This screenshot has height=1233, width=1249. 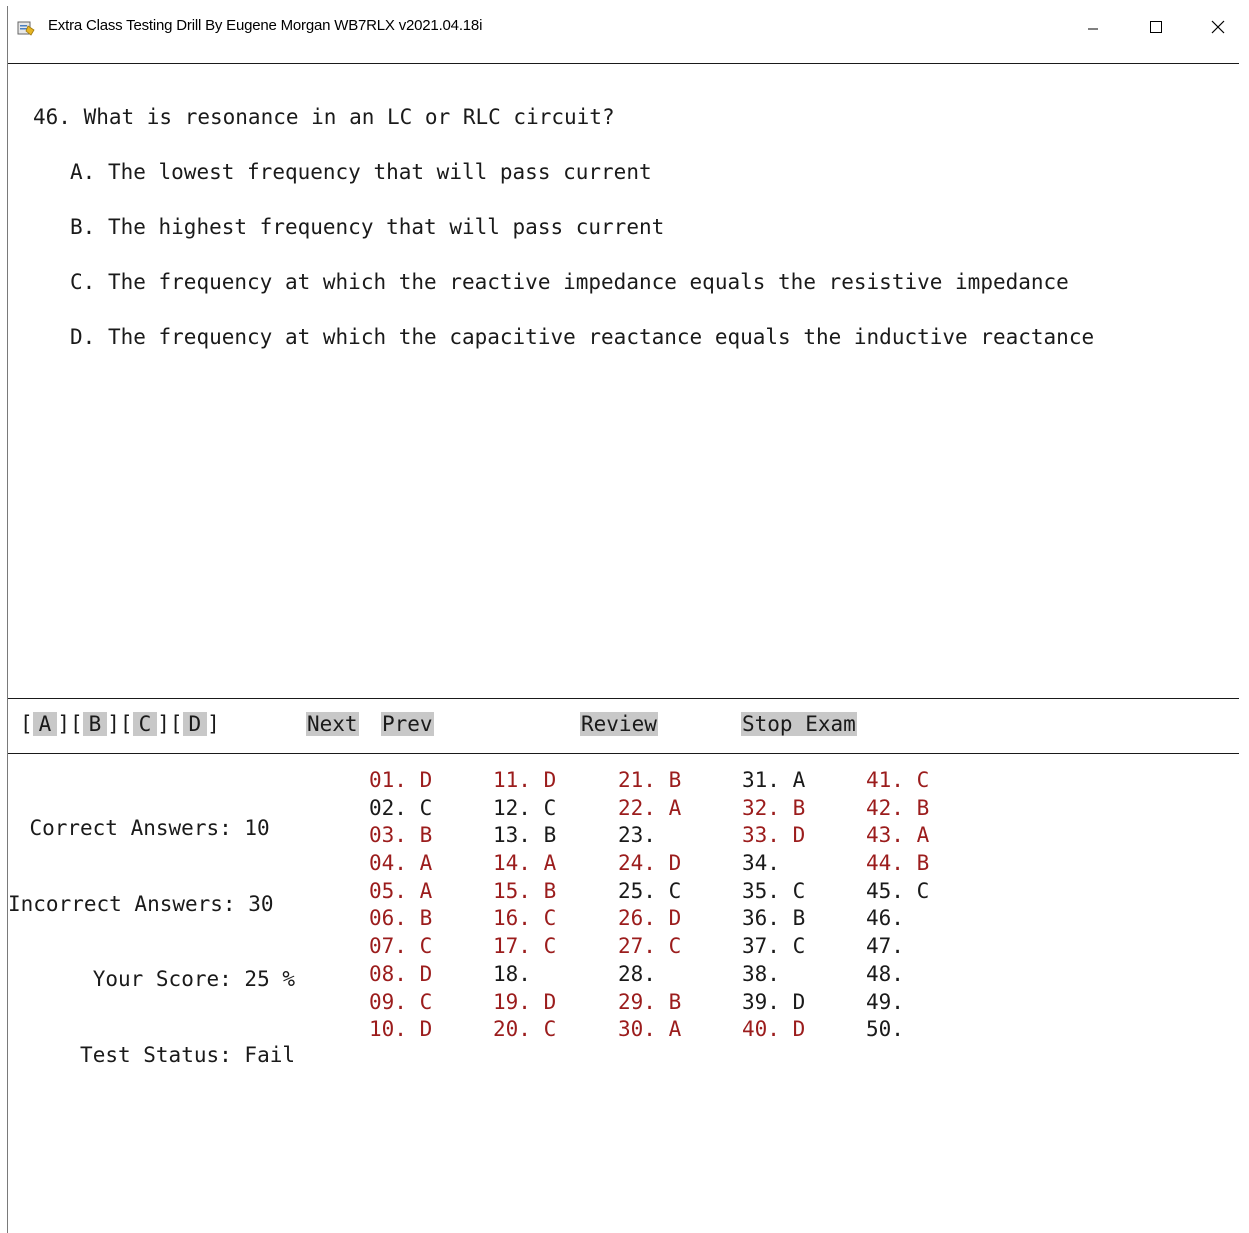 I want to click on incorrect-answers-value: 30, so click(x=261, y=903).